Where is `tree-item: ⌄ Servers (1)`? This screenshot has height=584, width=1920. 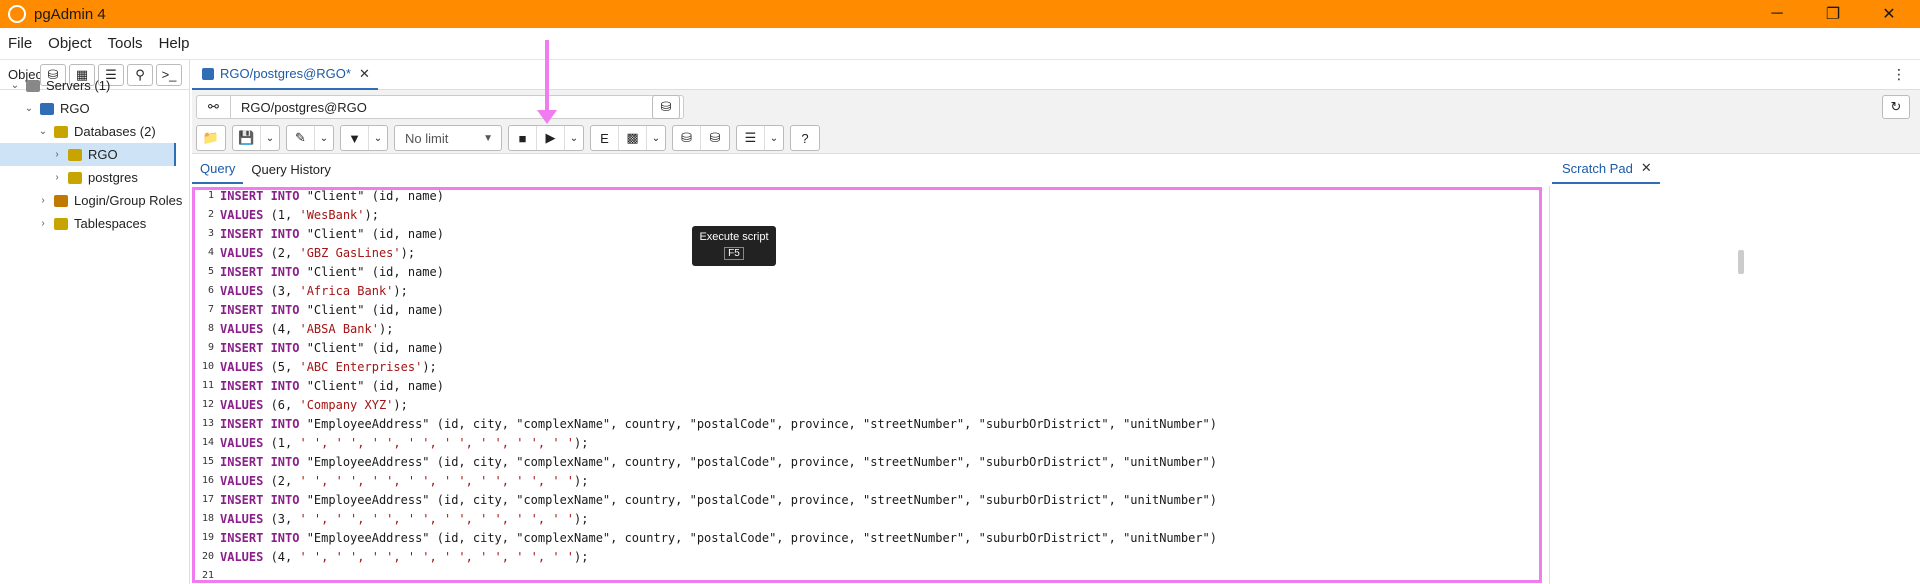
tree-item: ⌄ Servers (1) is located at coordinates (94, 85).